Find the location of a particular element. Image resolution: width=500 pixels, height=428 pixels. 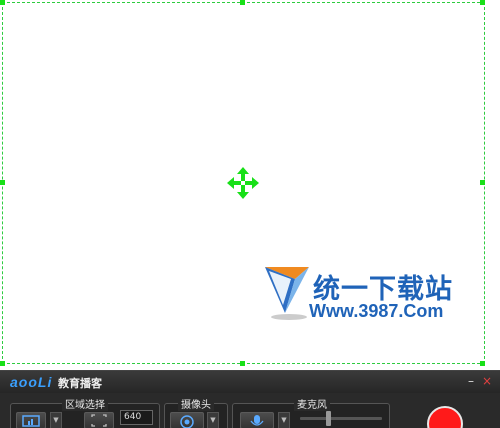

resize-handle-right is located at coordinates (482, 182).